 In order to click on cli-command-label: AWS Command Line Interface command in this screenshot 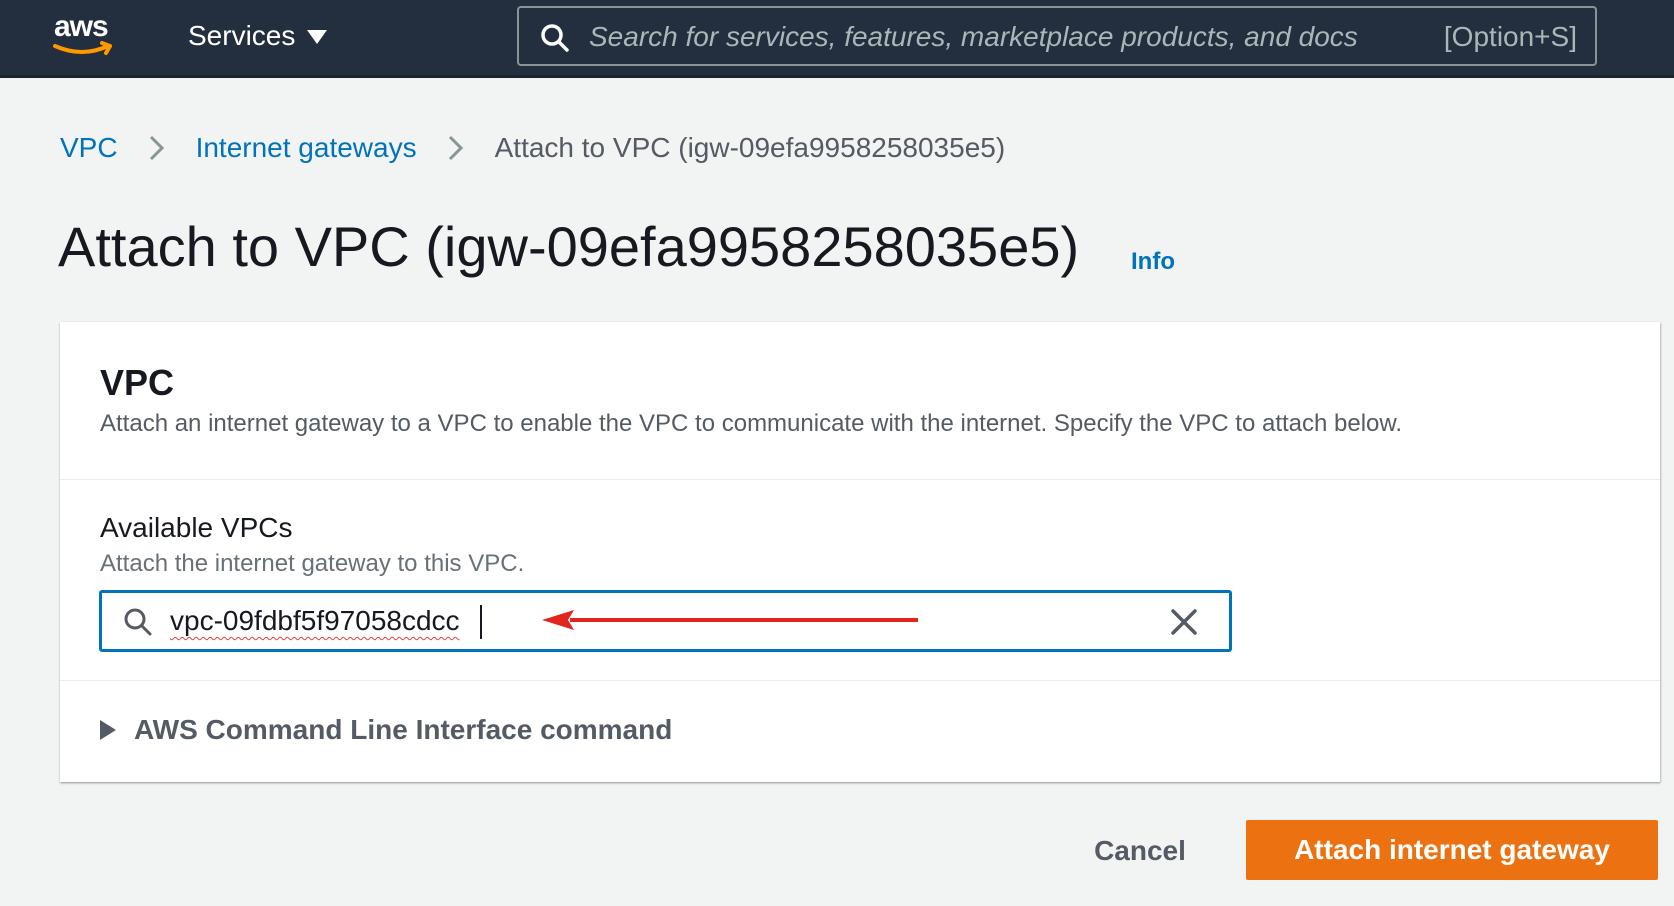, I will do `click(403, 729)`.